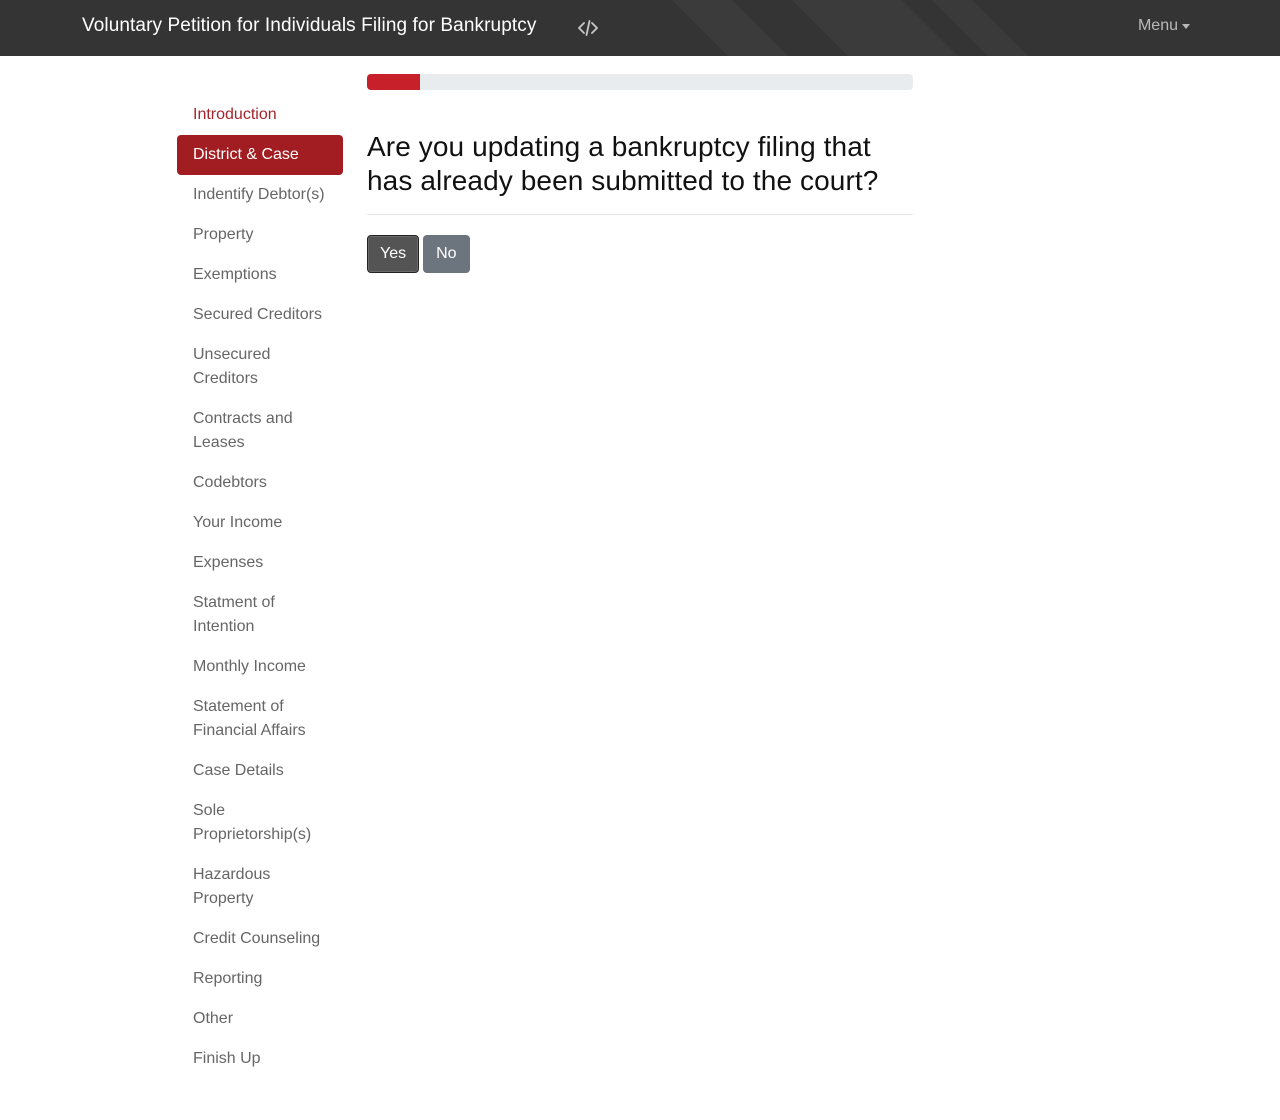  I want to click on answer-buttons: Yes No, so click(640, 254).